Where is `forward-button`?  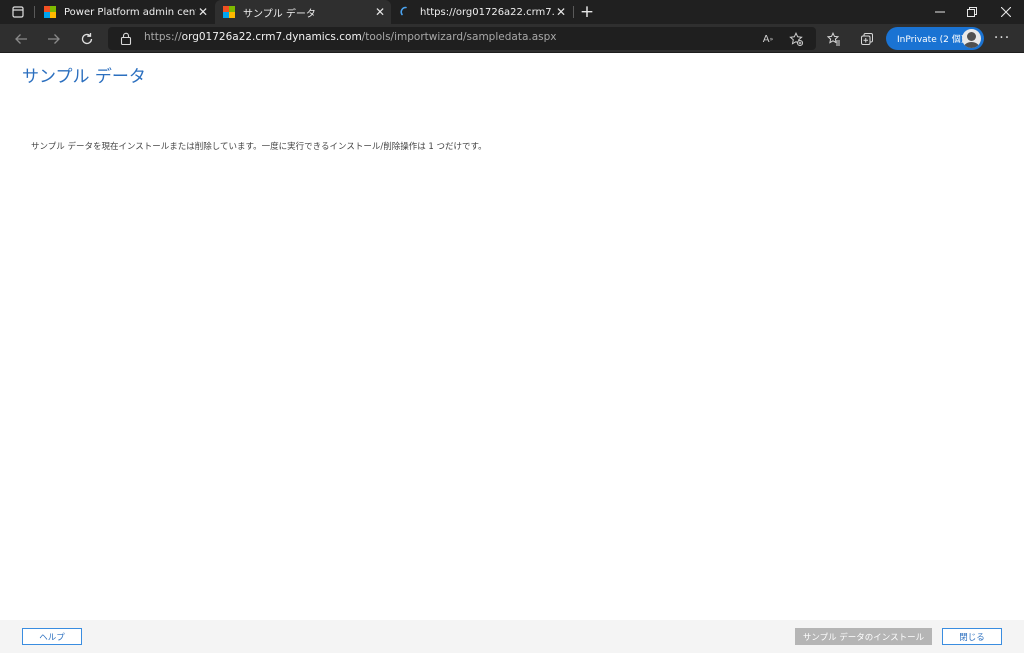 forward-button is located at coordinates (54, 39).